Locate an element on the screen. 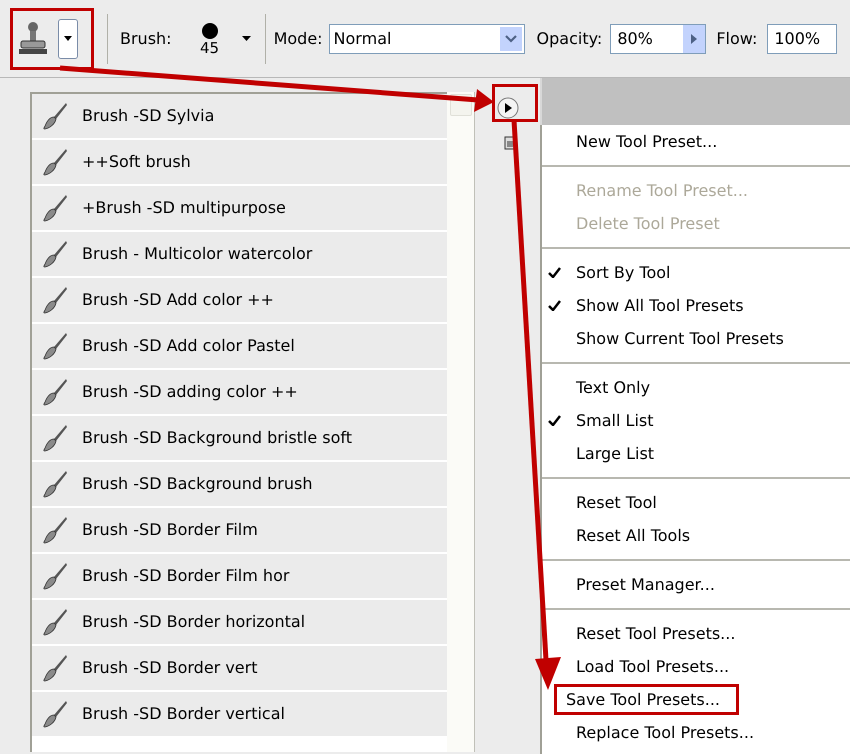  preset-item: Brush -SD Border Film hor is located at coordinates (239, 577).